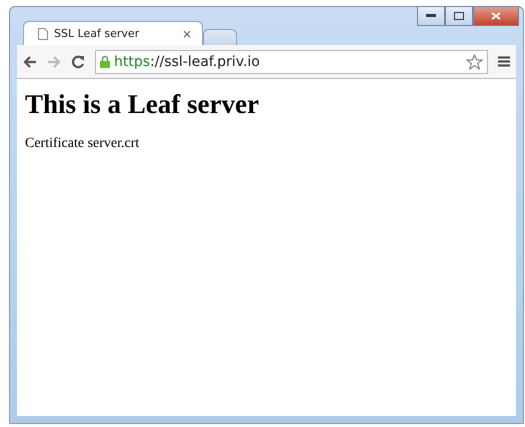  I want to click on star-icon, so click(474, 62).